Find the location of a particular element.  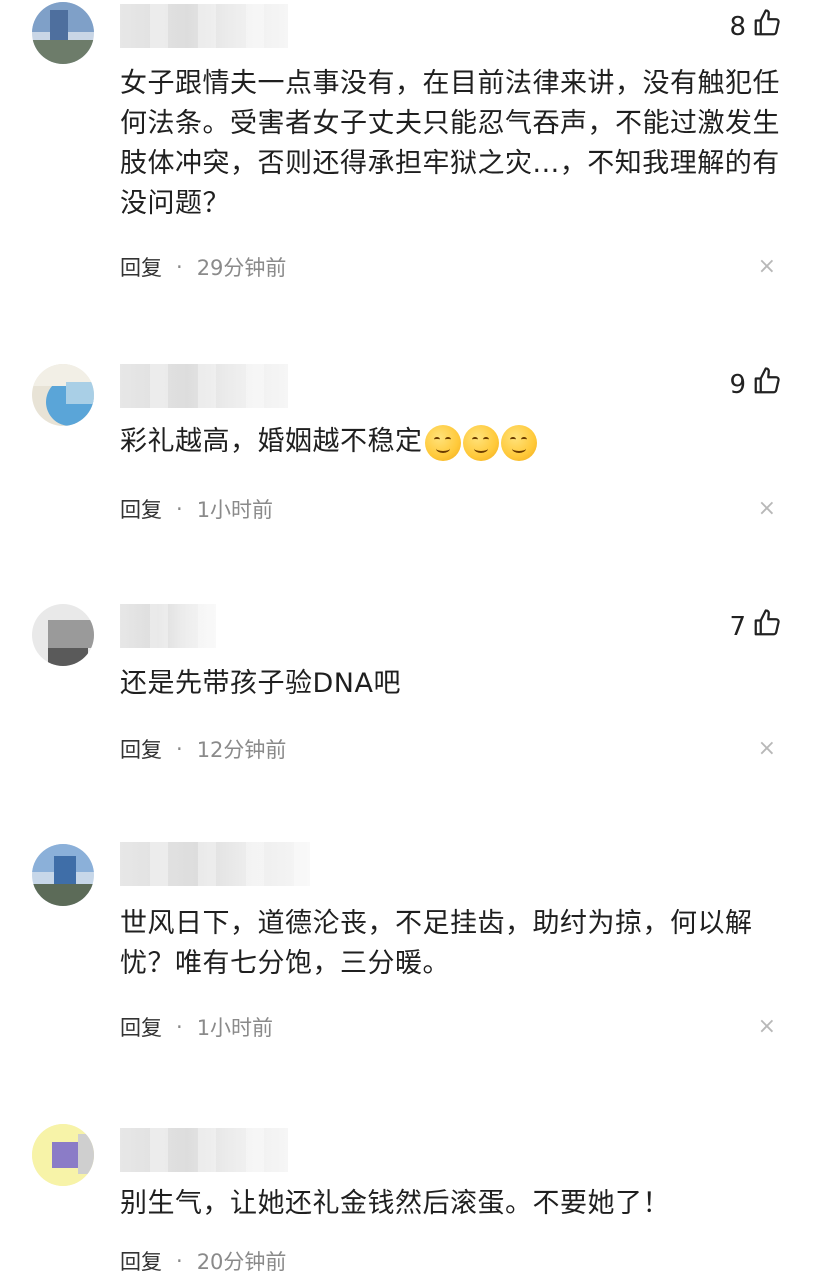

comment-meta: 回复 · 20分钟前 is located at coordinates (203, 1261).